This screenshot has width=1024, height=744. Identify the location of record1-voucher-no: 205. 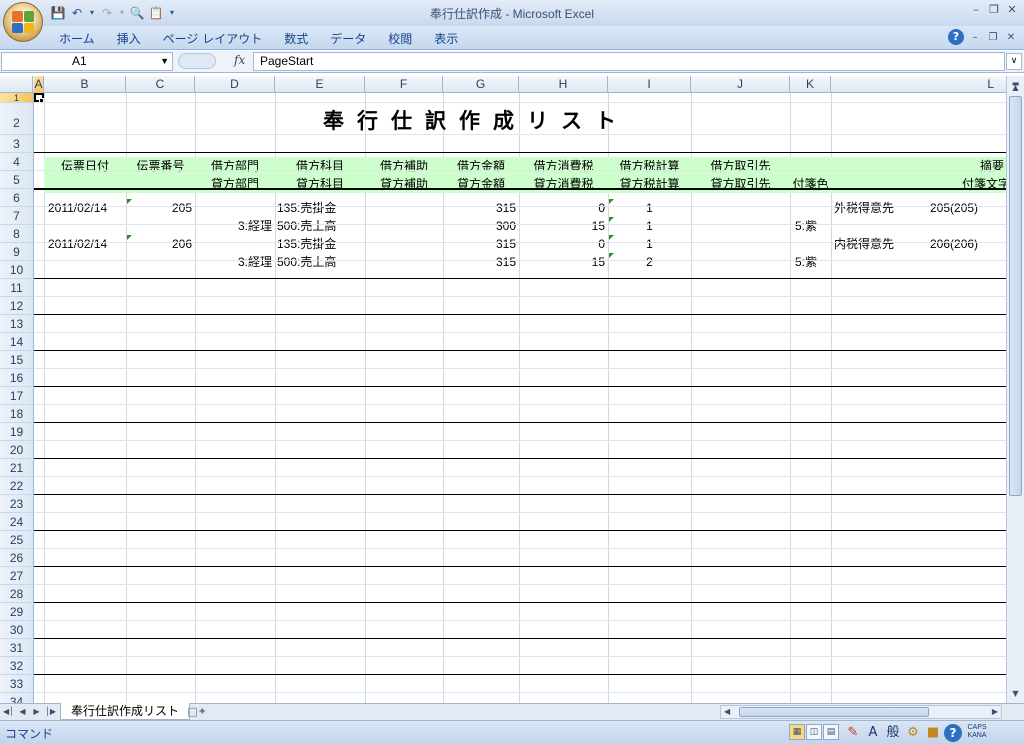
(159, 208).